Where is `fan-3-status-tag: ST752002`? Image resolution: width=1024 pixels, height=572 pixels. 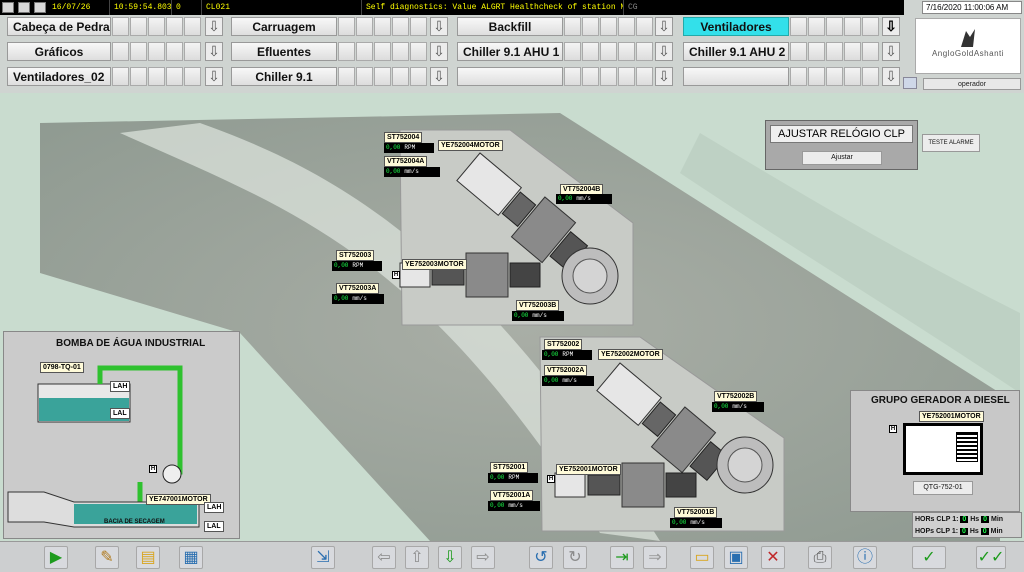 fan-3-status-tag: ST752002 is located at coordinates (563, 344).